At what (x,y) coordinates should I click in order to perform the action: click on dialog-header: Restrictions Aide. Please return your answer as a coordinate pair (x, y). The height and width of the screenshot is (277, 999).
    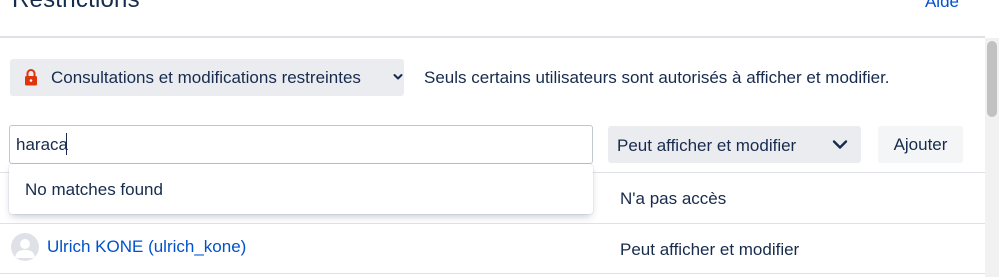
    Looking at the image, I should click on (492, 19).